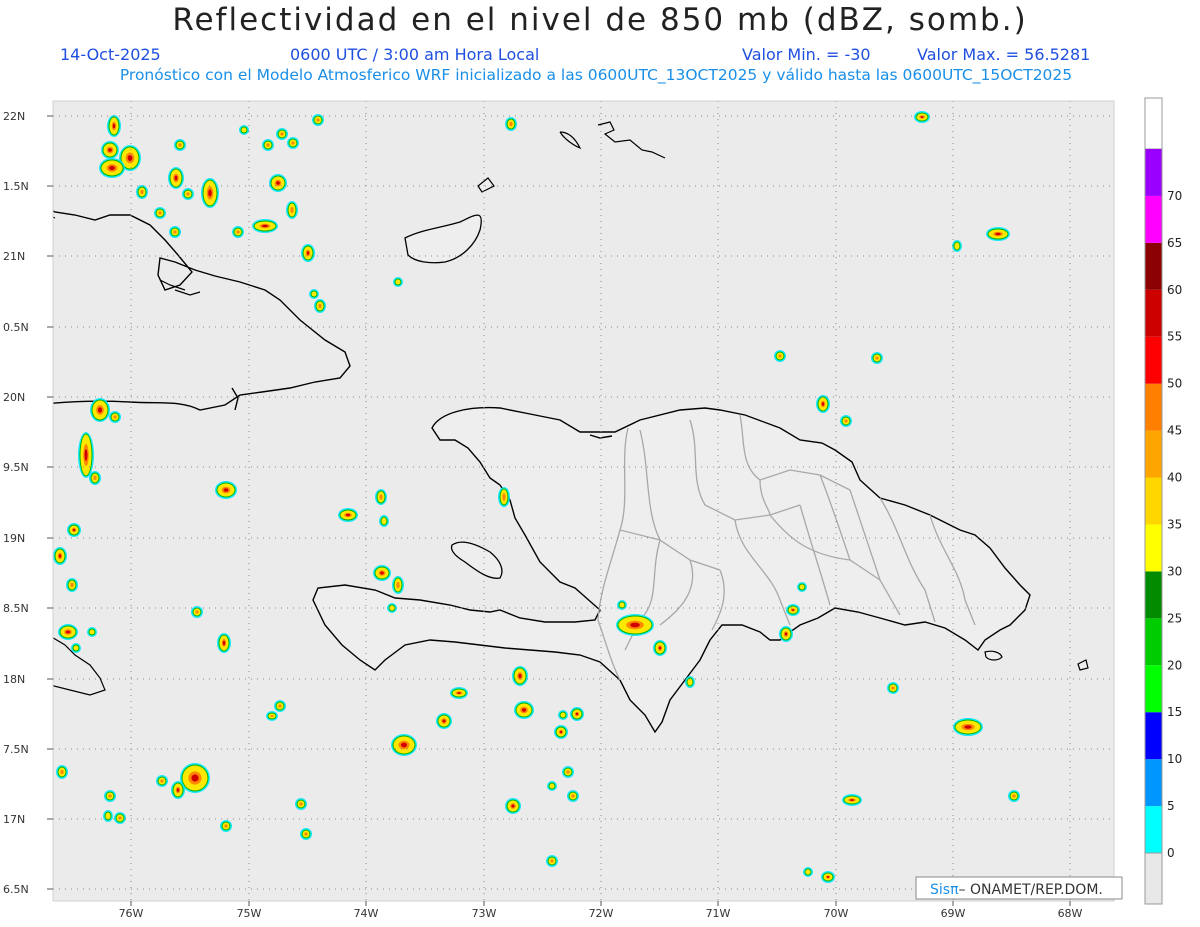 This screenshot has height=927, width=1200. I want to click on lat-tick-label: 18N, so click(14, 679).